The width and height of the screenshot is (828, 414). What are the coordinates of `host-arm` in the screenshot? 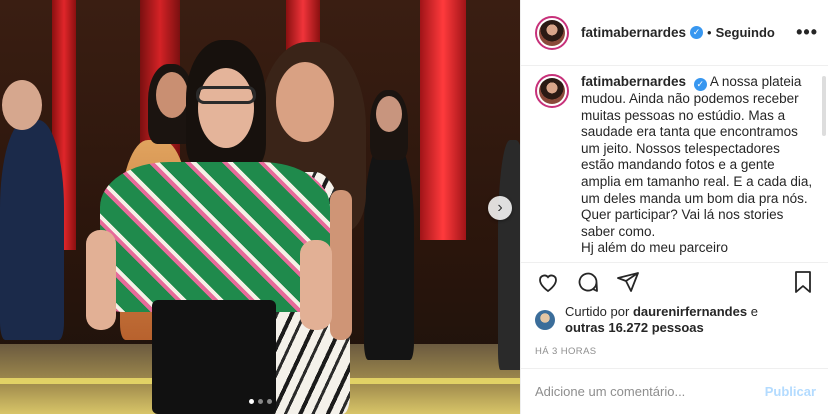 It's located at (341, 265).